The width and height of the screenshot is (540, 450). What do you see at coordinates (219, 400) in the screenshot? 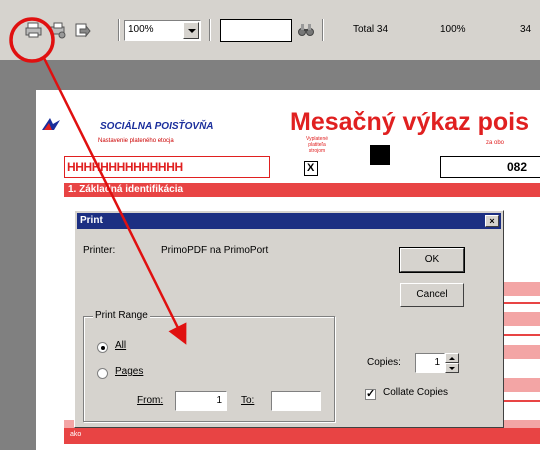
I see `from-value: 1` at bounding box center [219, 400].